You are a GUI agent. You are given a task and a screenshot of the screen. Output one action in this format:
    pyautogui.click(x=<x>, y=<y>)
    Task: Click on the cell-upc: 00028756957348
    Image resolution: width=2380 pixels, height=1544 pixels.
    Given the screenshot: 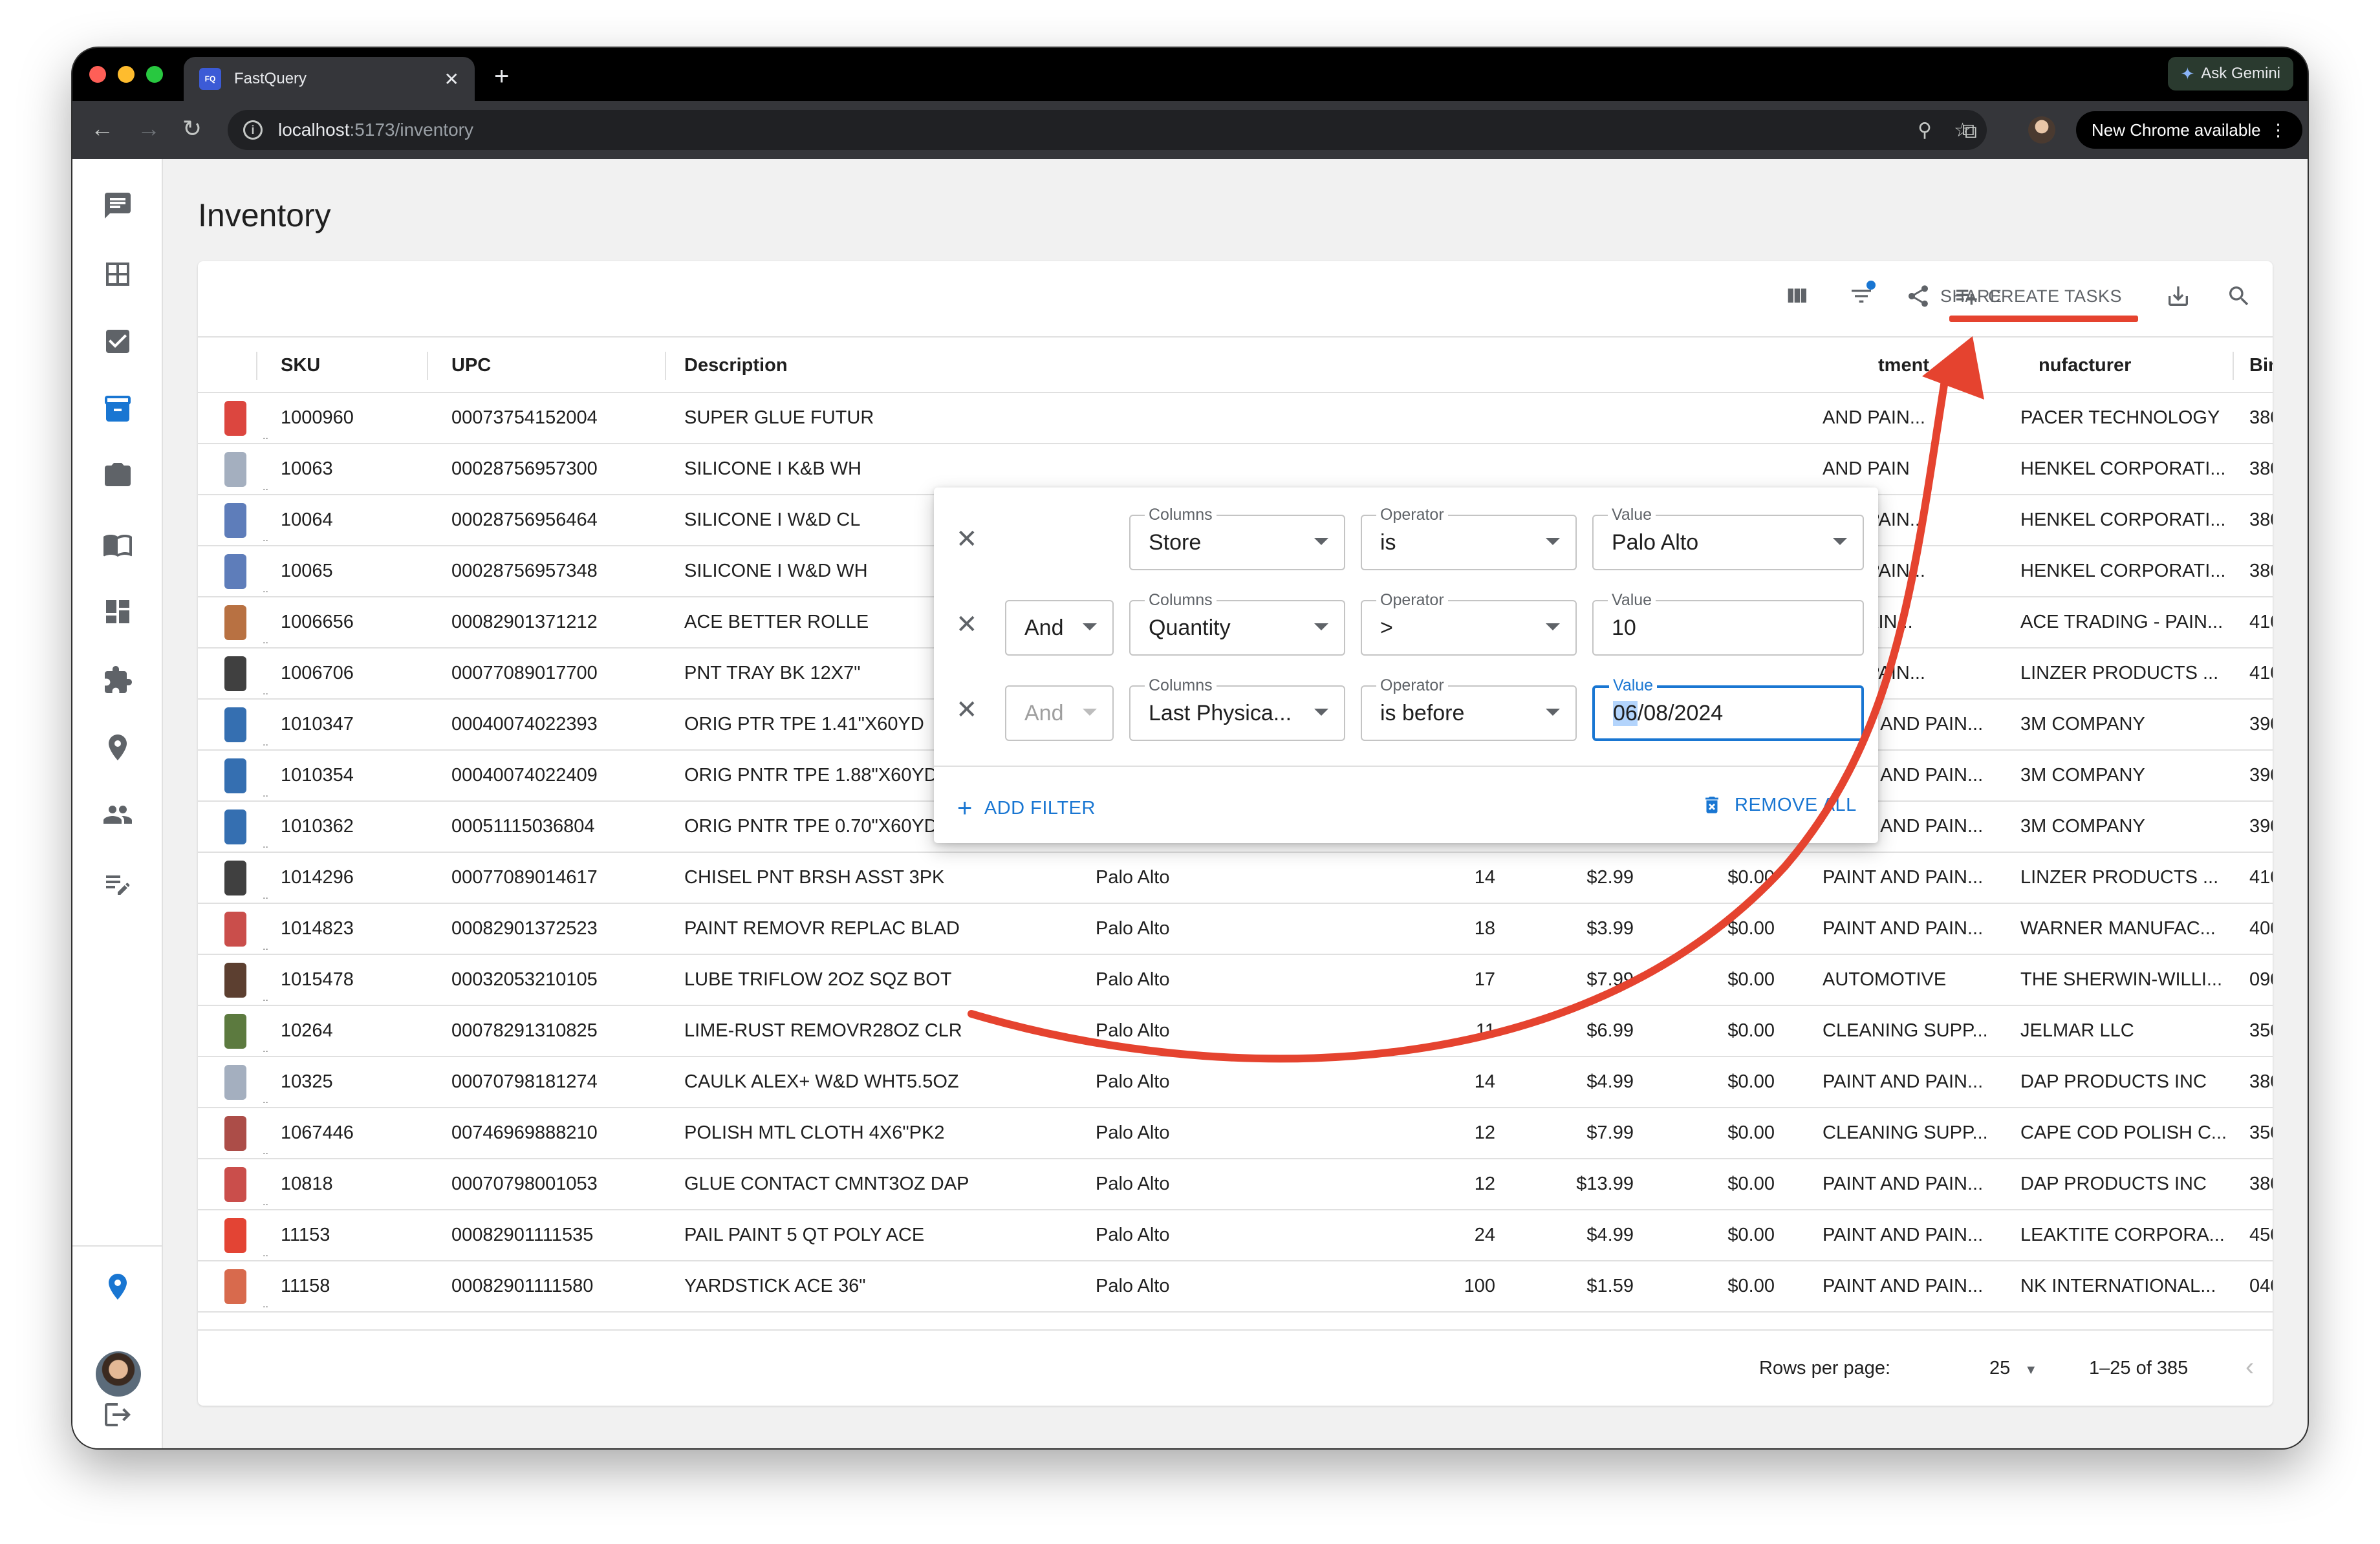 What is the action you would take?
    pyautogui.click(x=524, y=571)
    